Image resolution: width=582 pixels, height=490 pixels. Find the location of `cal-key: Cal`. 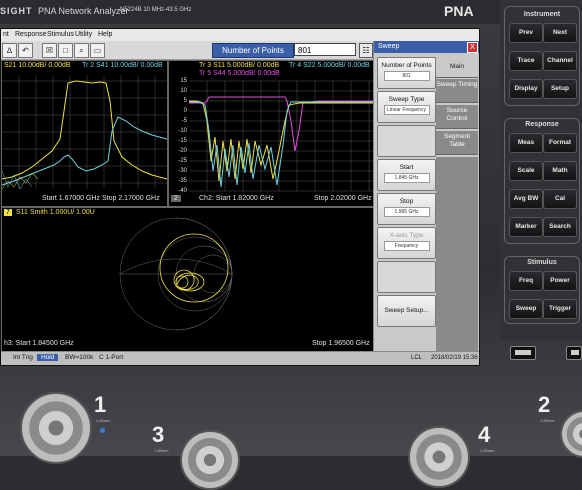

cal-key: Cal is located at coordinates (560, 199).